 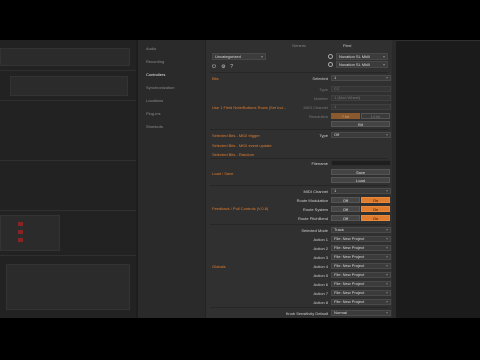 I want to click on route-pitchbend-off-button: Off, so click(x=345, y=218).